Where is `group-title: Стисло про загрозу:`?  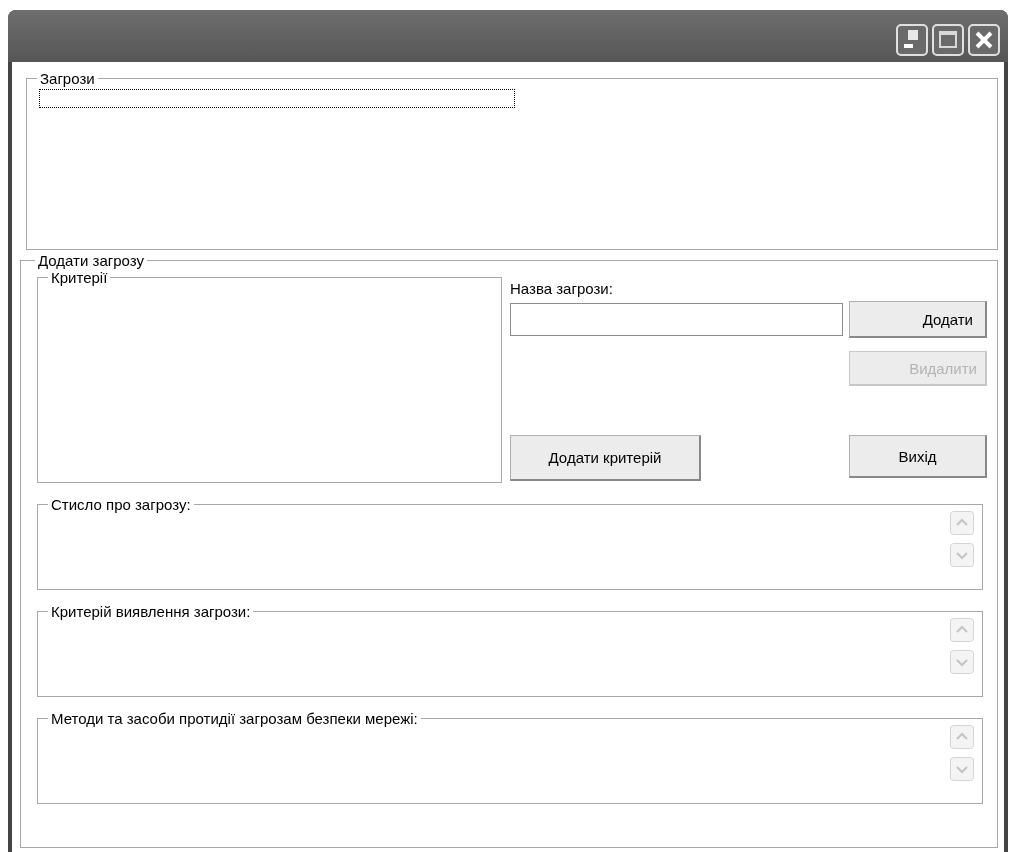 group-title: Стисло про загрозу: is located at coordinates (121, 504).